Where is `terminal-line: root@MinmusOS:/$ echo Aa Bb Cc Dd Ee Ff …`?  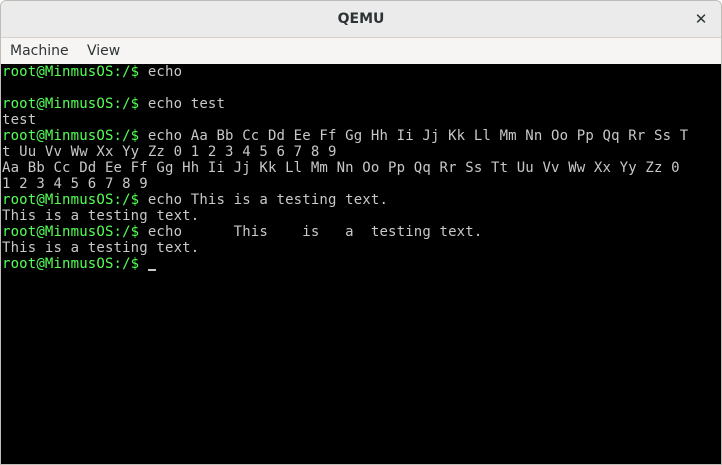 terminal-line: root@MinmusOS:/$ echo Aa Bb Cc Dd Ee Ff … is located at coordinates (345, 136).